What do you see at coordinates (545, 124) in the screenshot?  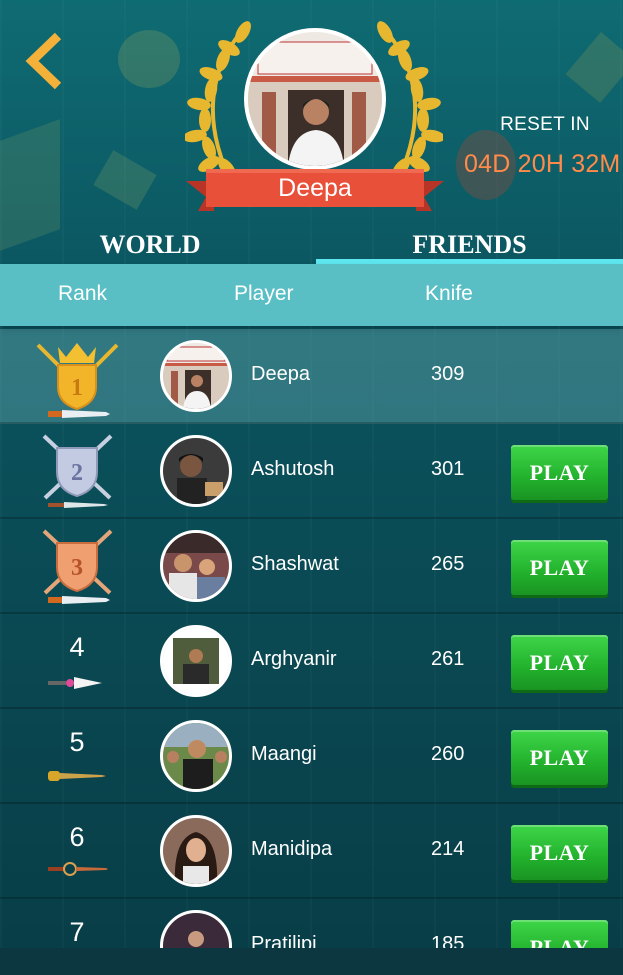 I see `reset-label: RESET IN` at bounding box center [545, 124].